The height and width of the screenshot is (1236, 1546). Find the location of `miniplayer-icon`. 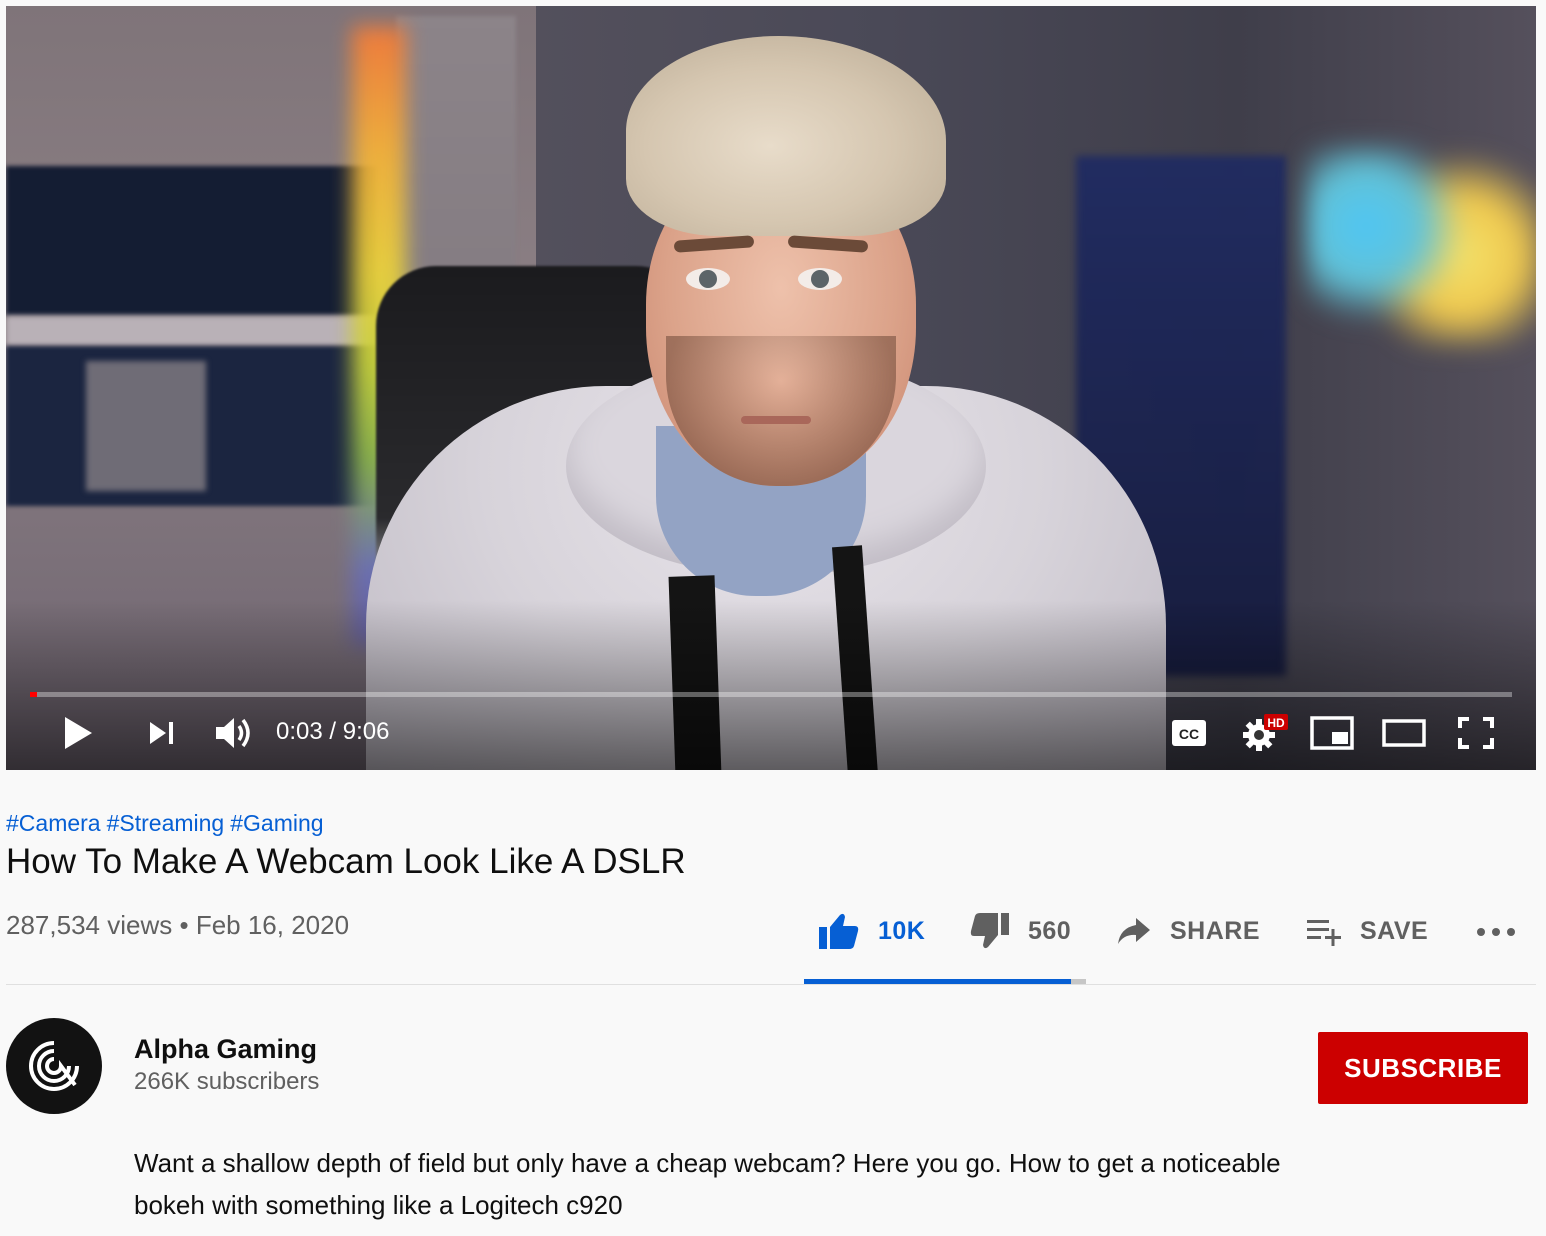

miniplayer-icon is located at coordinates (1332, 733).